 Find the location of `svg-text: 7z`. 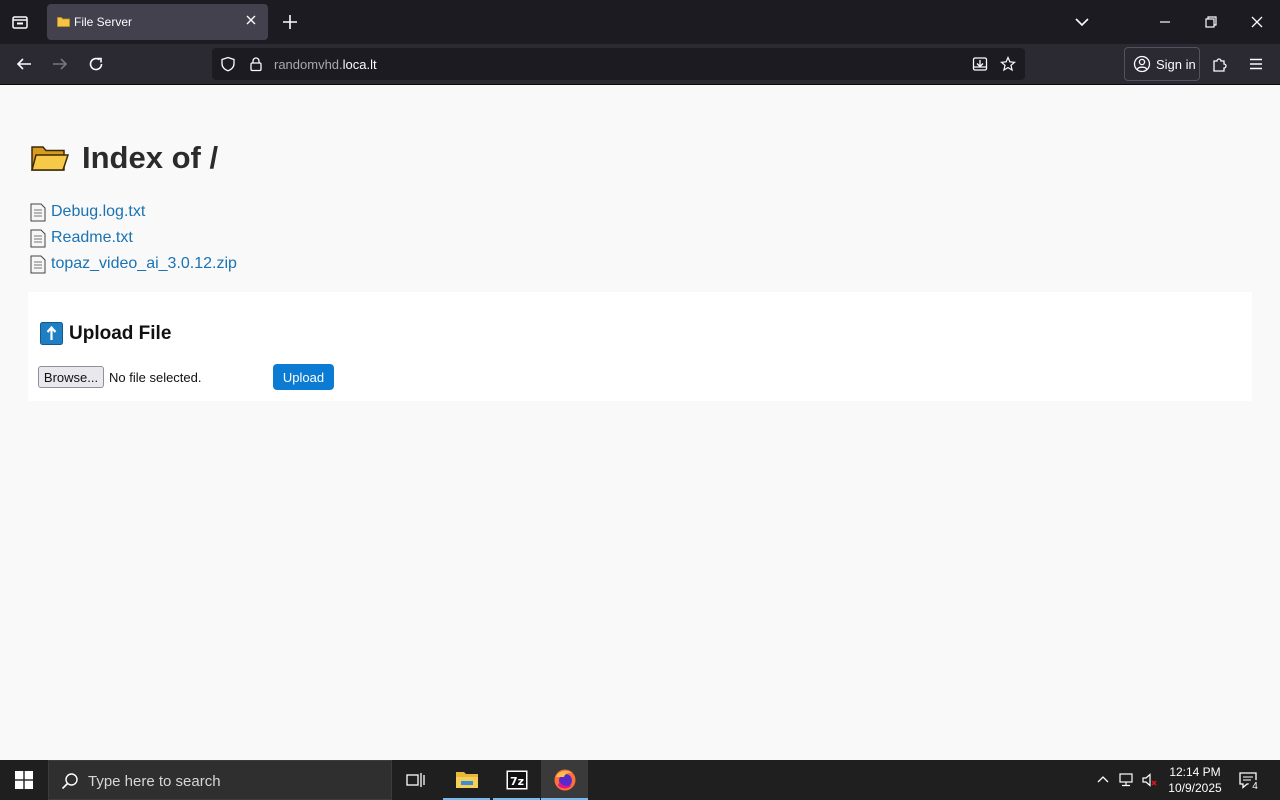

svg-text: 7z is located at coordinates (516, 781).